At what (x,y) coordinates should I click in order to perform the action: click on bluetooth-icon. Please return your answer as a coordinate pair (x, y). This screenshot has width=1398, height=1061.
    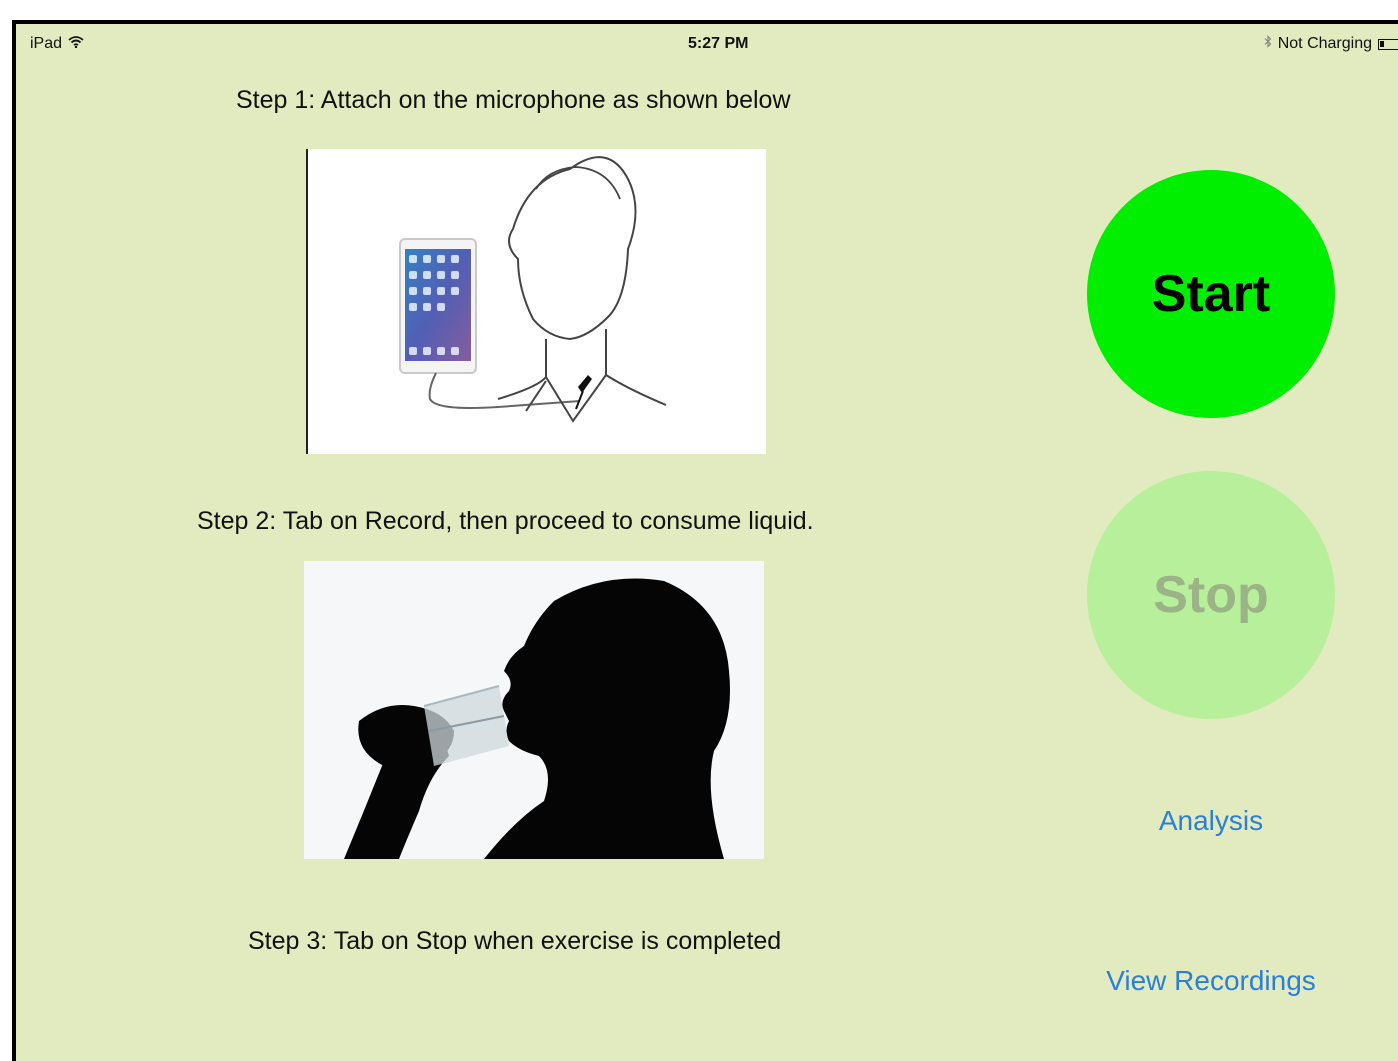
    Looking at the image, I should click on (1268, 44).